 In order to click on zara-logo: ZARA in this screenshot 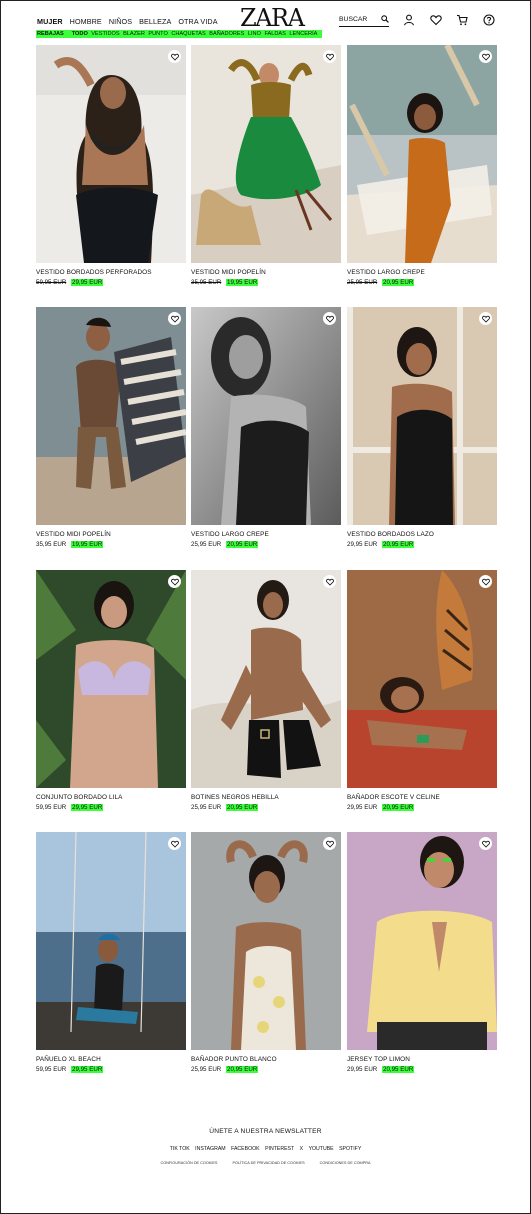, I will do `click(272, 18)`.